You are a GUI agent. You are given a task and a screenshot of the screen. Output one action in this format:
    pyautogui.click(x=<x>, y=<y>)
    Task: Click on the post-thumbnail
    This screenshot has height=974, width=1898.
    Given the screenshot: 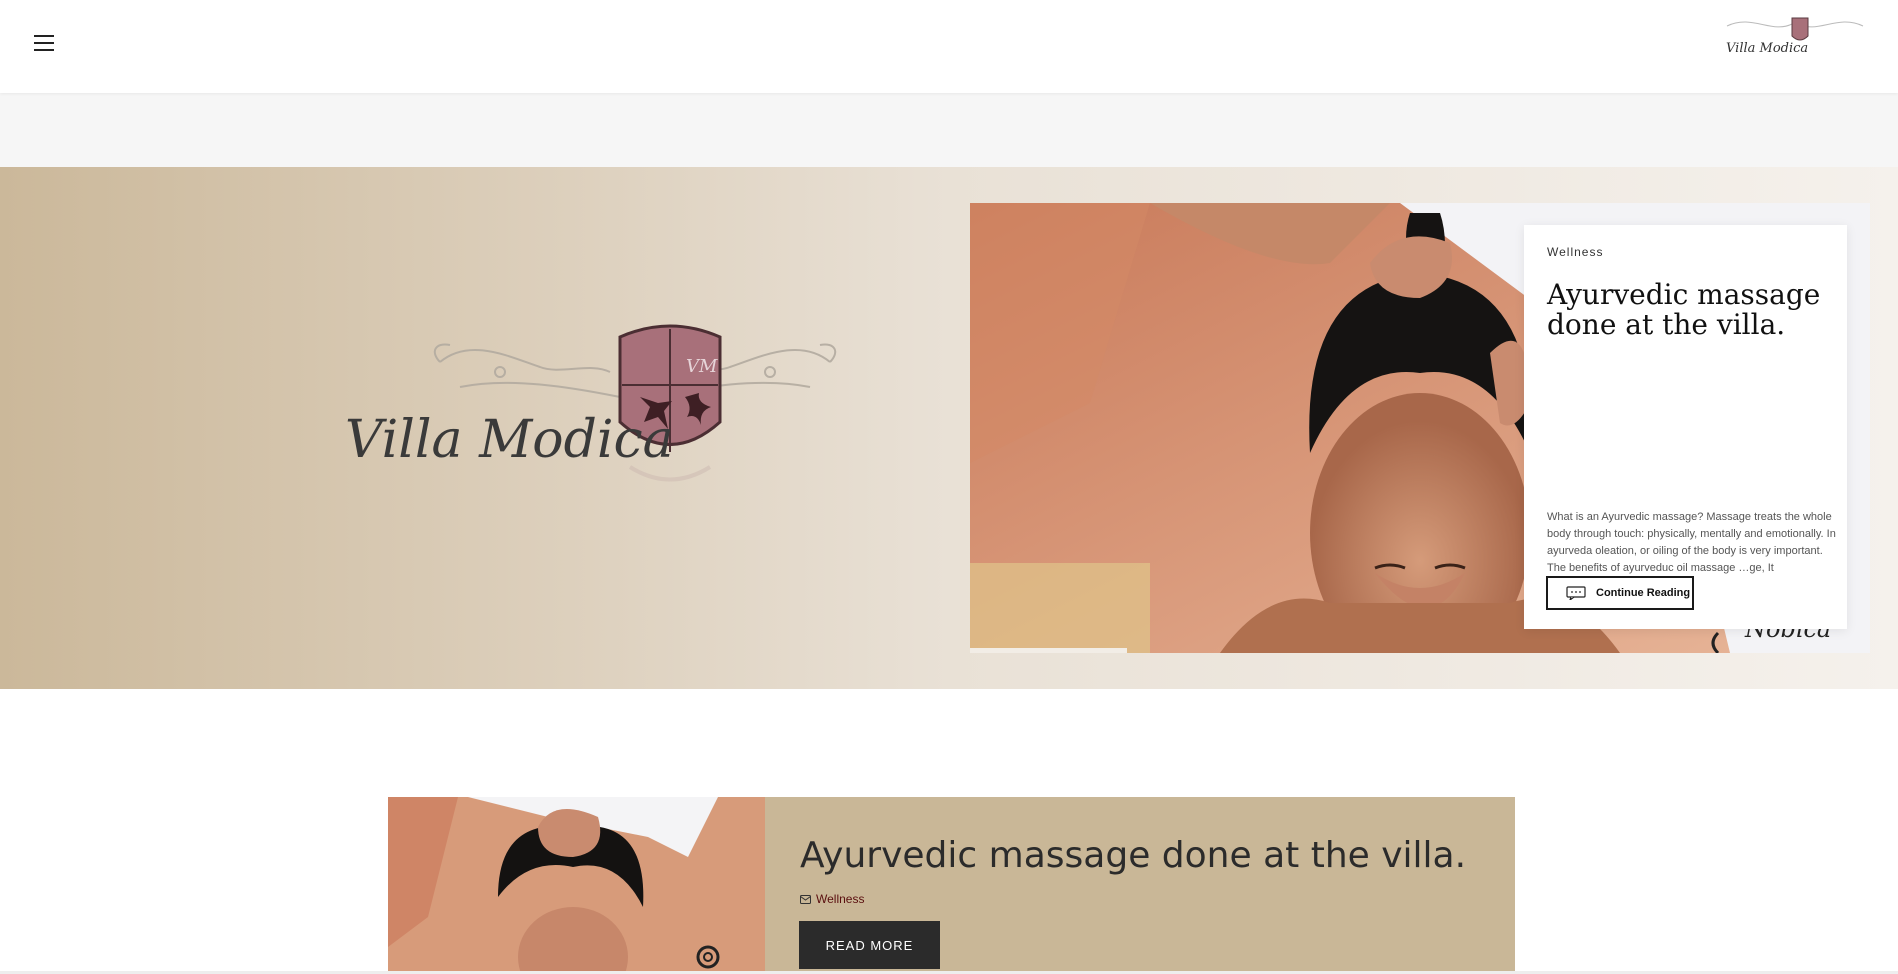 What is the action you would take?
    pyautogui.click(x=576, y=885)
    